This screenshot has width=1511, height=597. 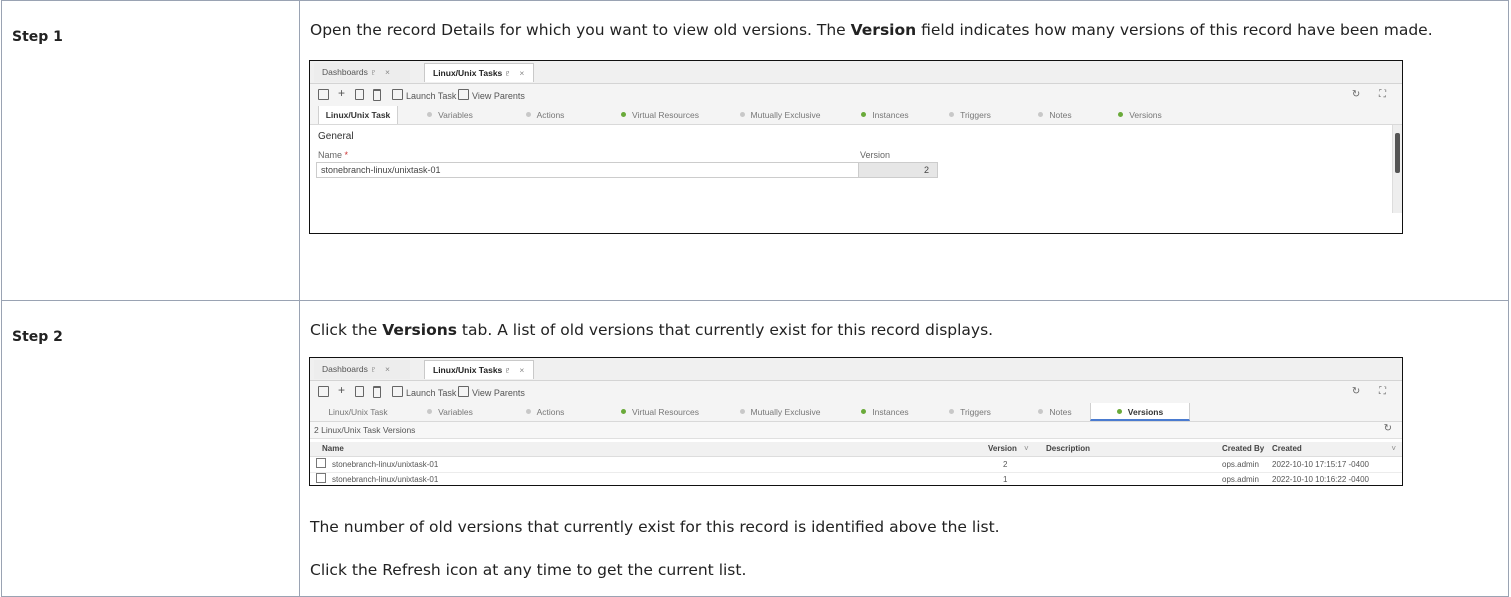 I want to click on col-version: Version, so click(x=1002, y=449).